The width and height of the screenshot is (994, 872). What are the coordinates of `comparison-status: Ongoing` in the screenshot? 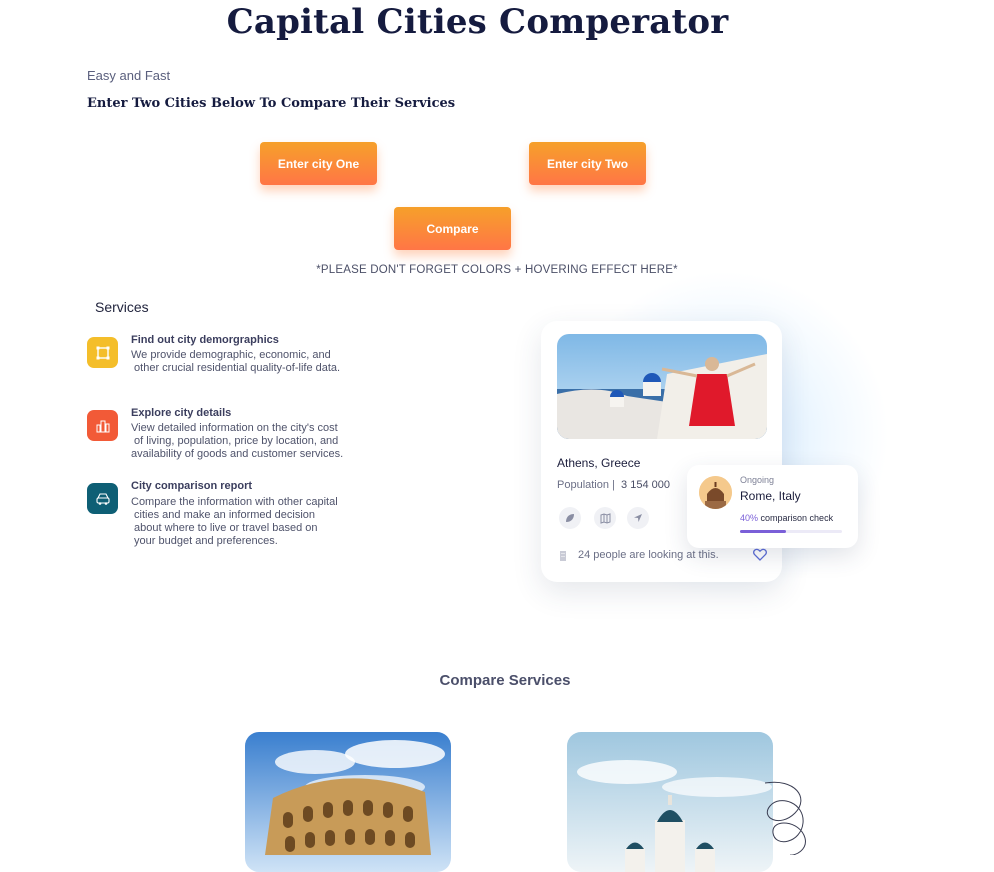 It's located at (757, 480).